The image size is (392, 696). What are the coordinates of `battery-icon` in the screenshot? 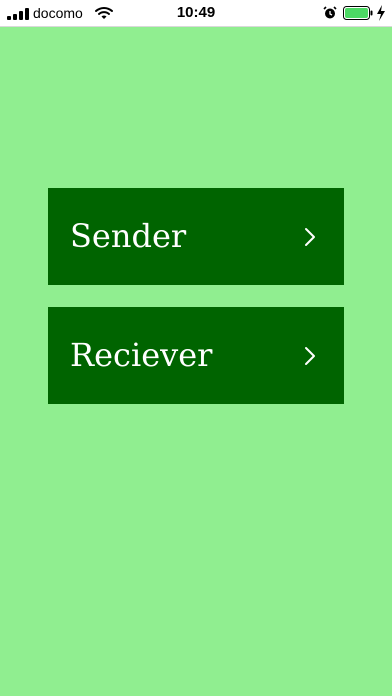 It's located at (358, 13).